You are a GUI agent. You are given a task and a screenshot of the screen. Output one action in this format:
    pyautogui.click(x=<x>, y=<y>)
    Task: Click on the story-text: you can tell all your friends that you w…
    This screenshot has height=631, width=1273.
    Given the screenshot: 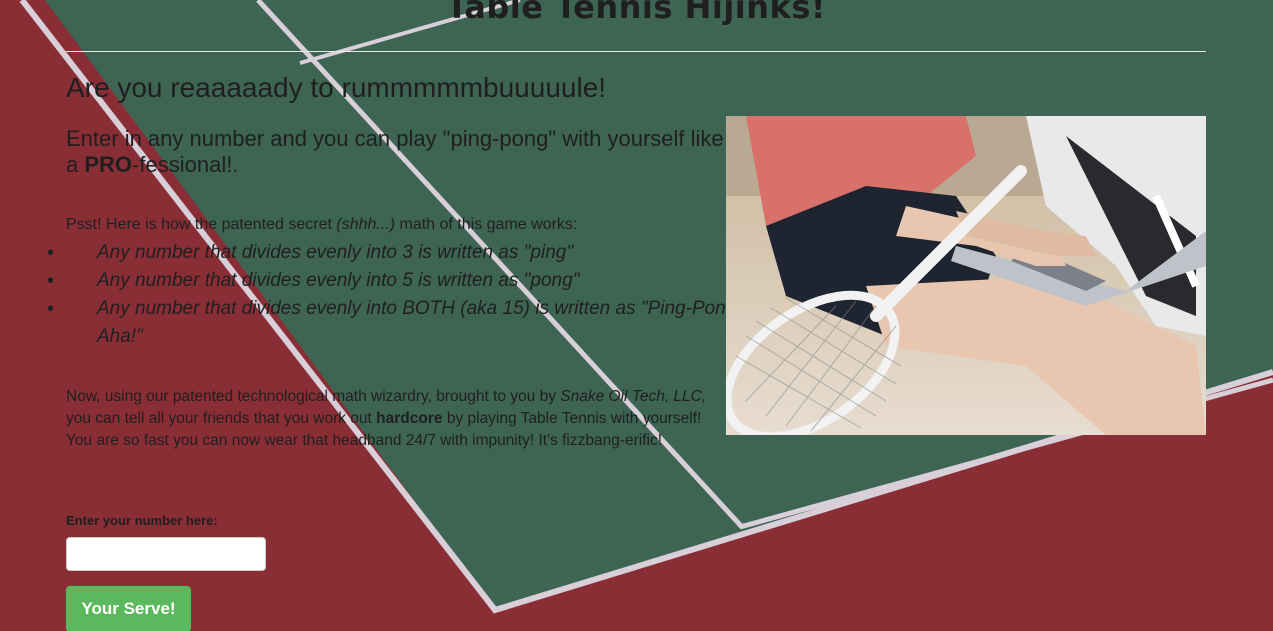 What is the action you would take?
    pyautogui.click(x=221, y=418)
    